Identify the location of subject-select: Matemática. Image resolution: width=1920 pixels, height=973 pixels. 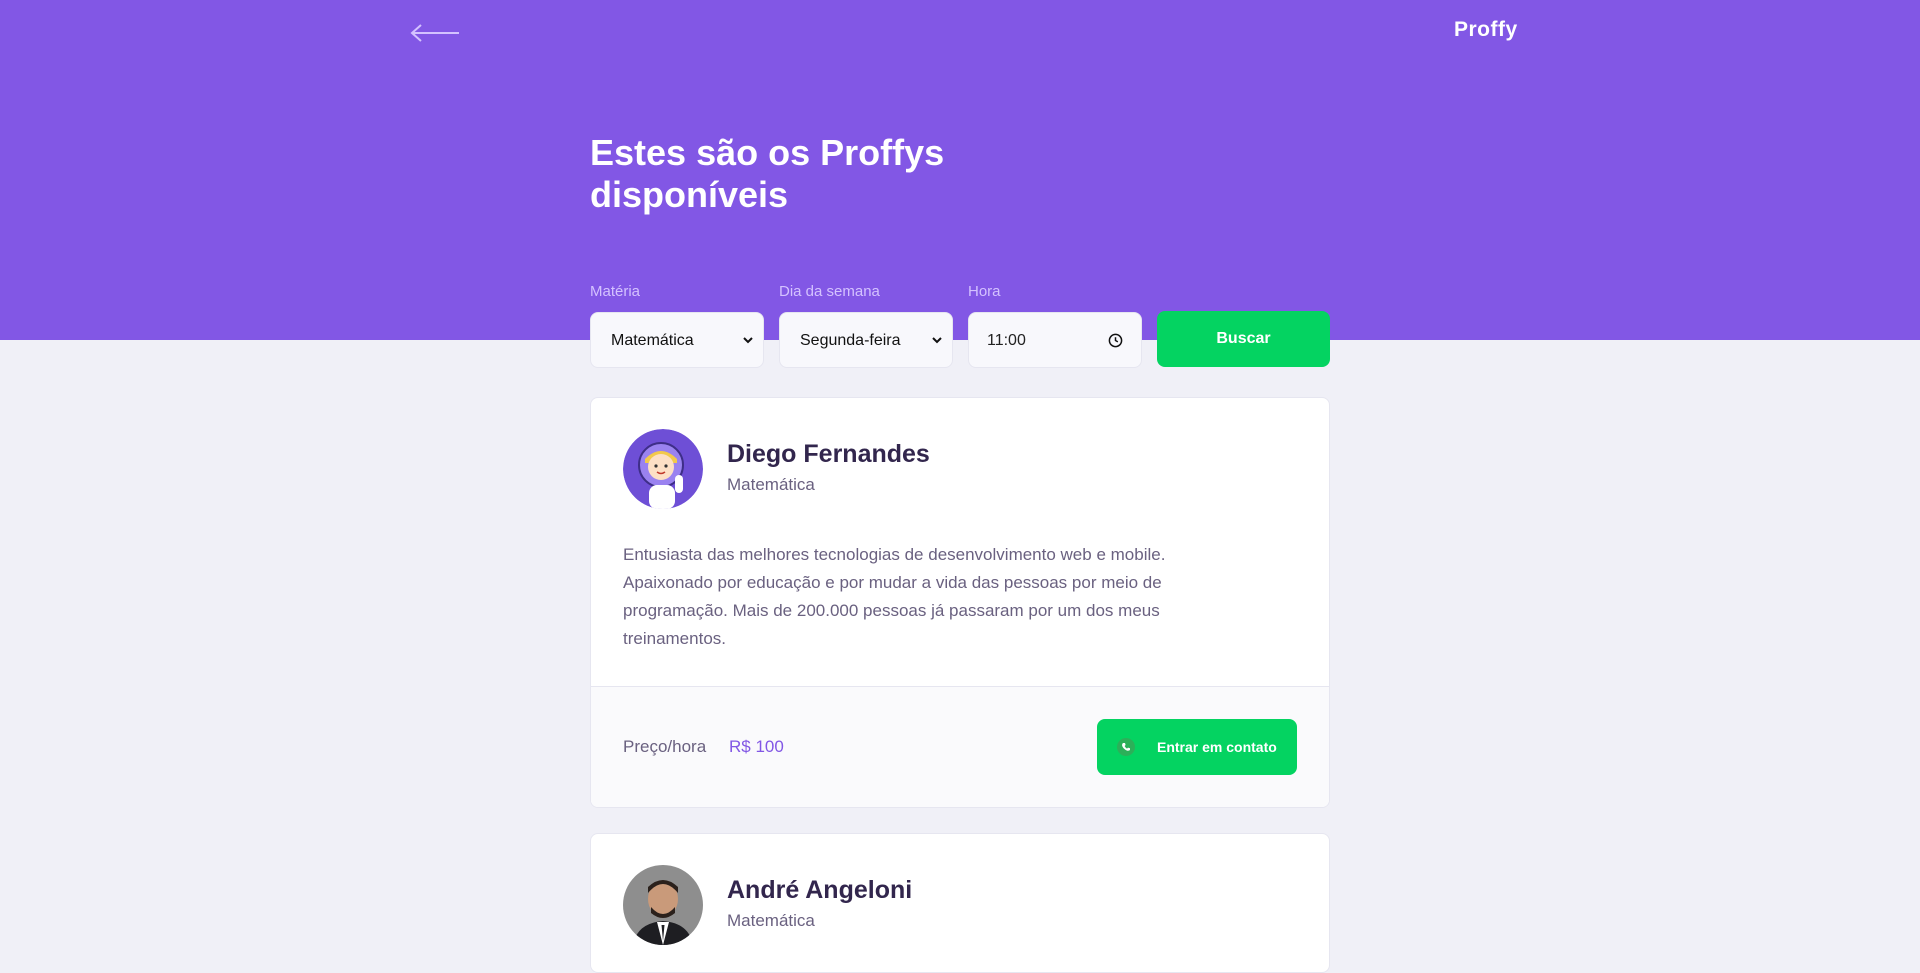
(677, 340).